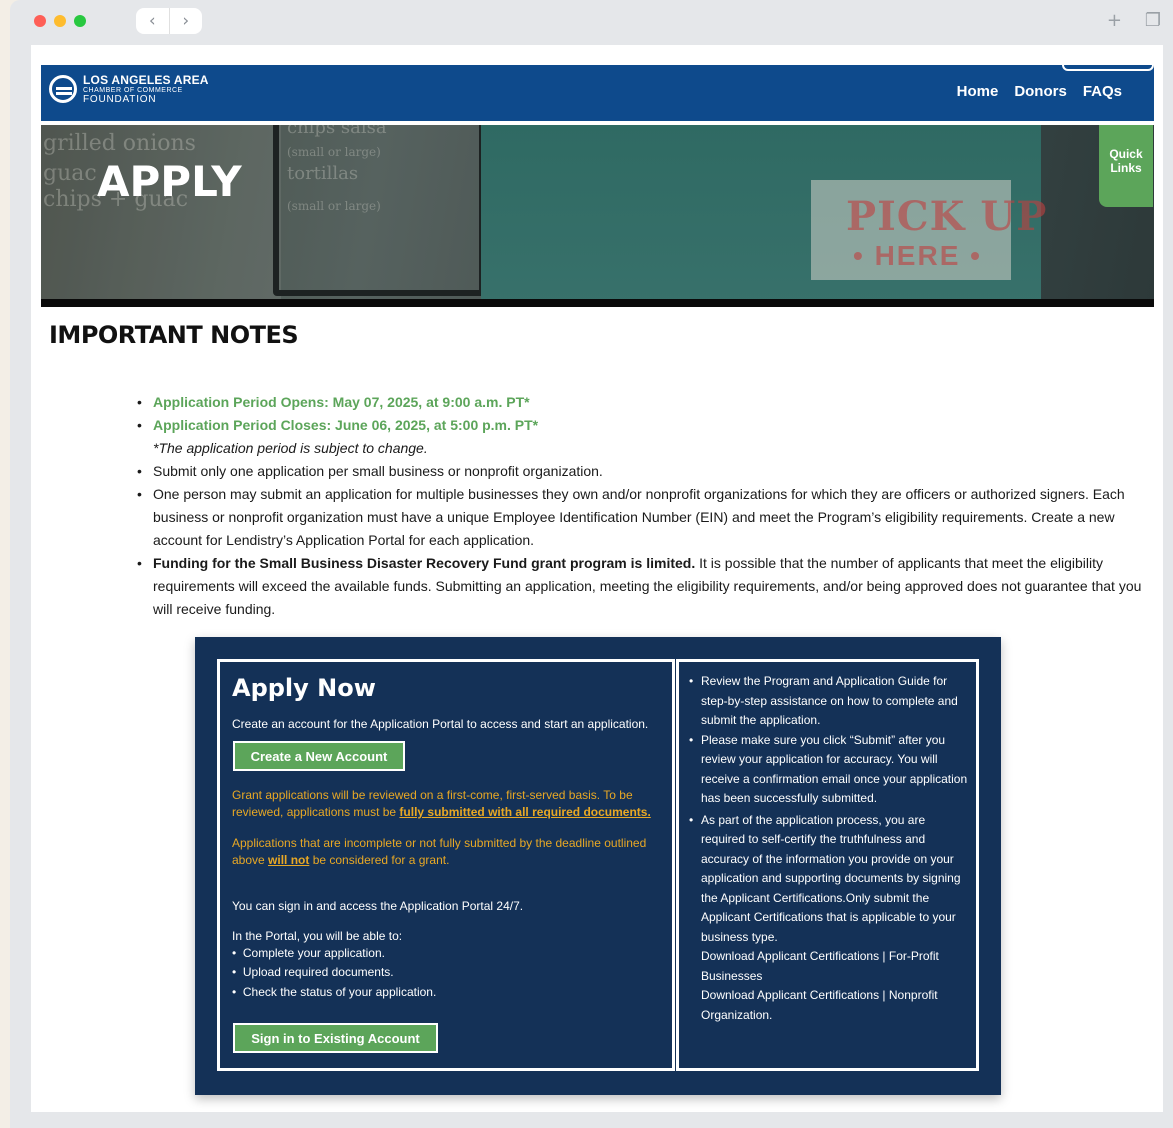 This screenshot has height=1128, width=1173. What do you see at coordinates (978, 91) in the screenshot?
I see `nav-home: Home` at bounding box center [978, 91].